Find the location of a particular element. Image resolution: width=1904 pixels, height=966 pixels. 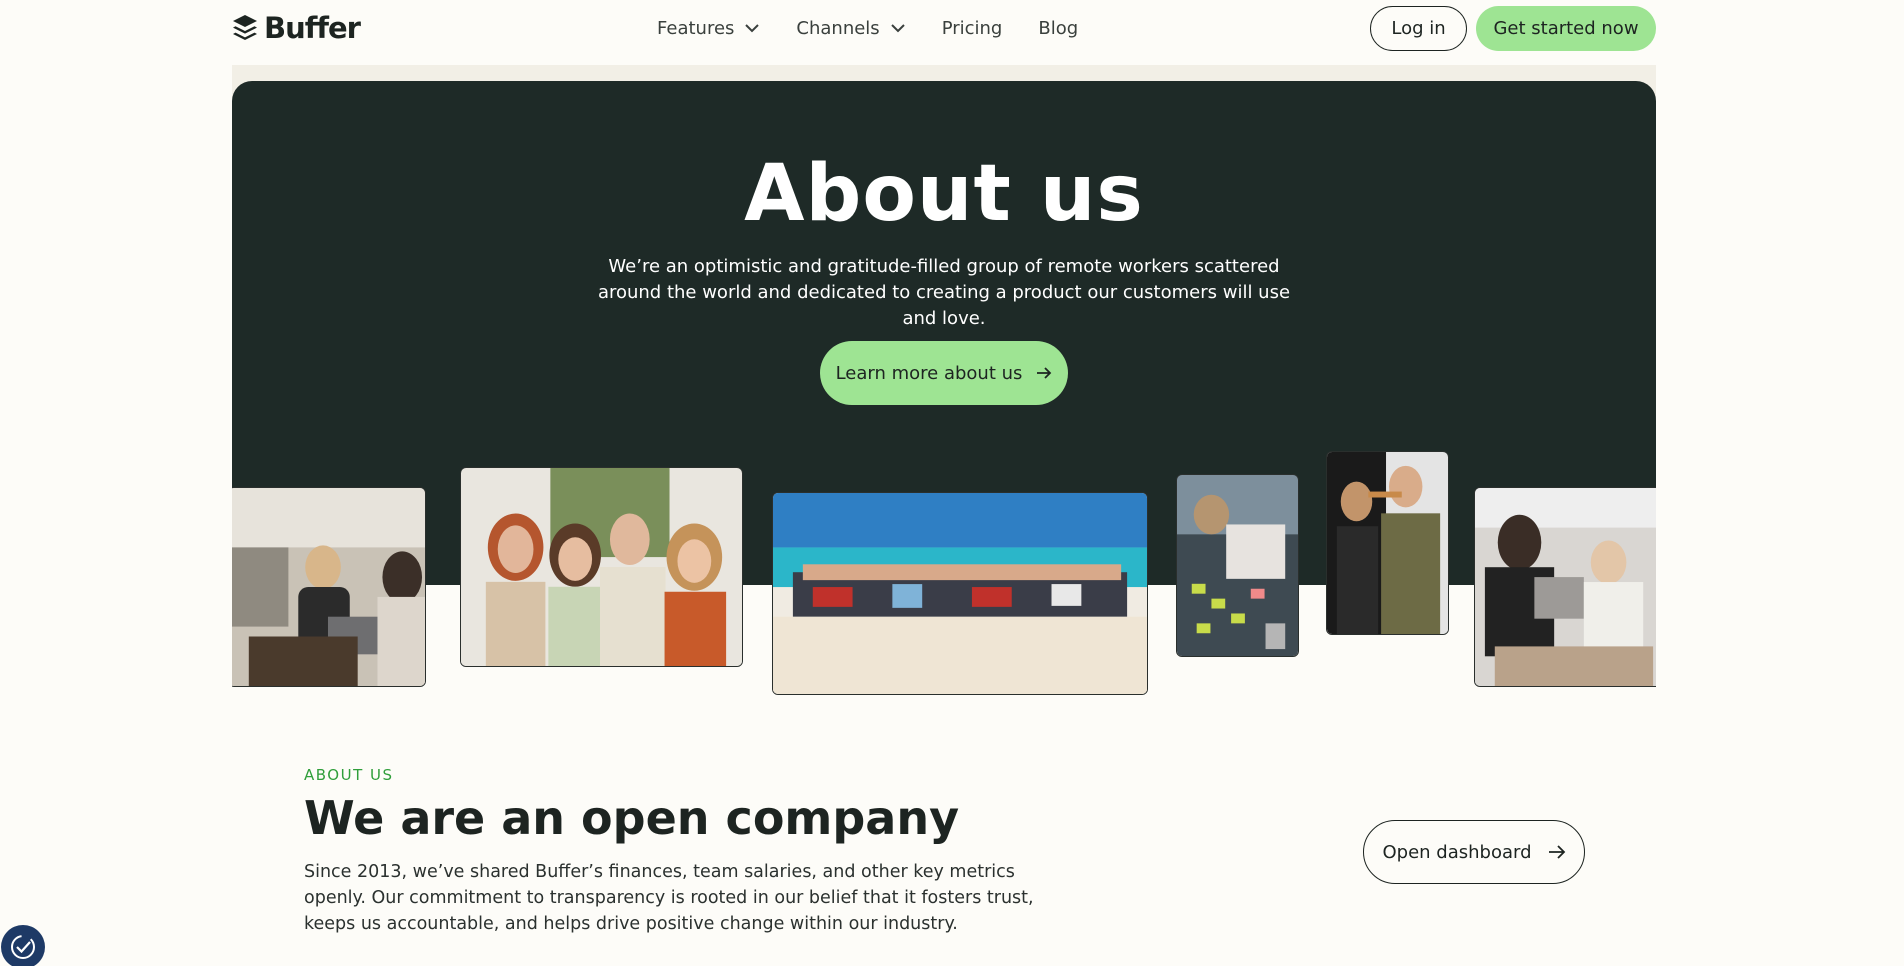

nav-item-pricing: Pricing is located at coordinates (972, 28).